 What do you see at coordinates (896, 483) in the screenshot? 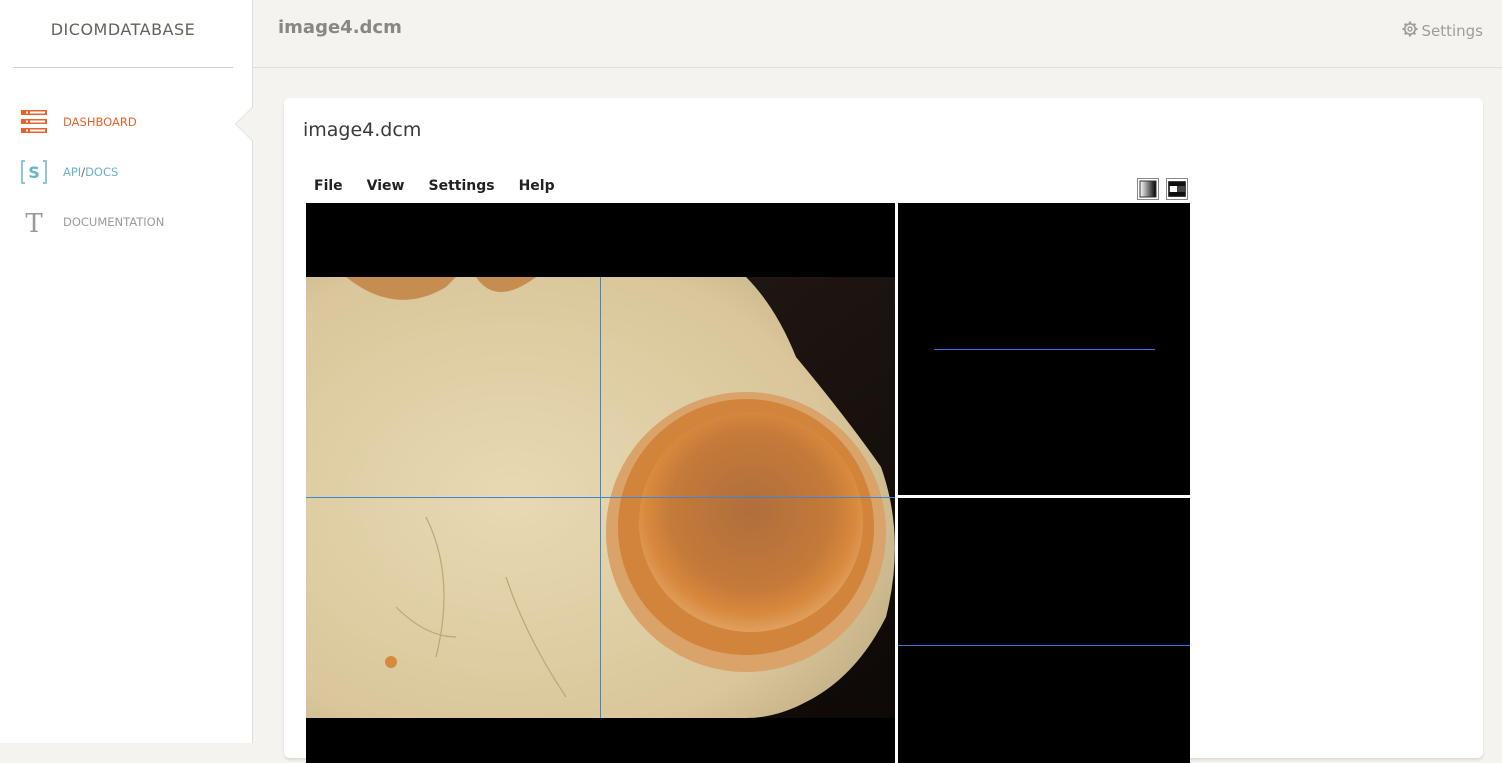
I see `viewport-divider-vertical` at bounding box center [896, 483].